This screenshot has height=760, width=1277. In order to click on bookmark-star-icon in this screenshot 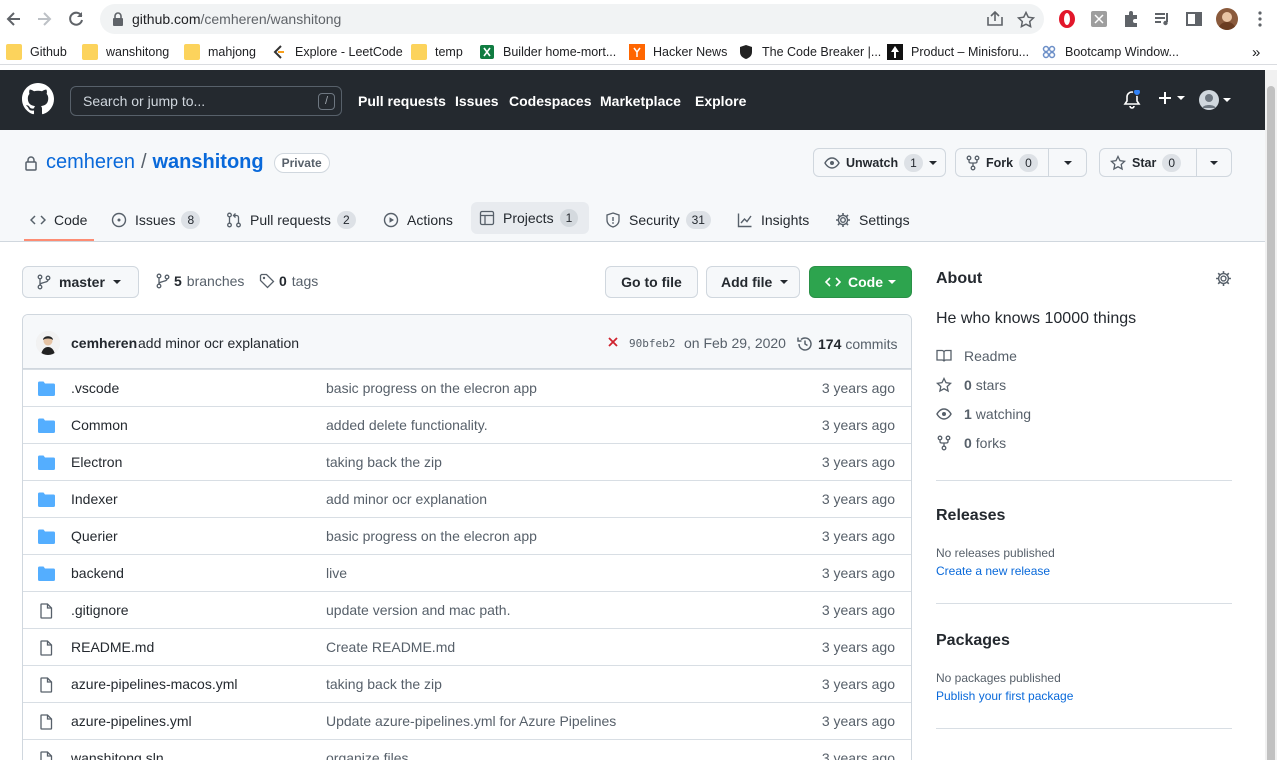, I will do `click(1026, 20)`.